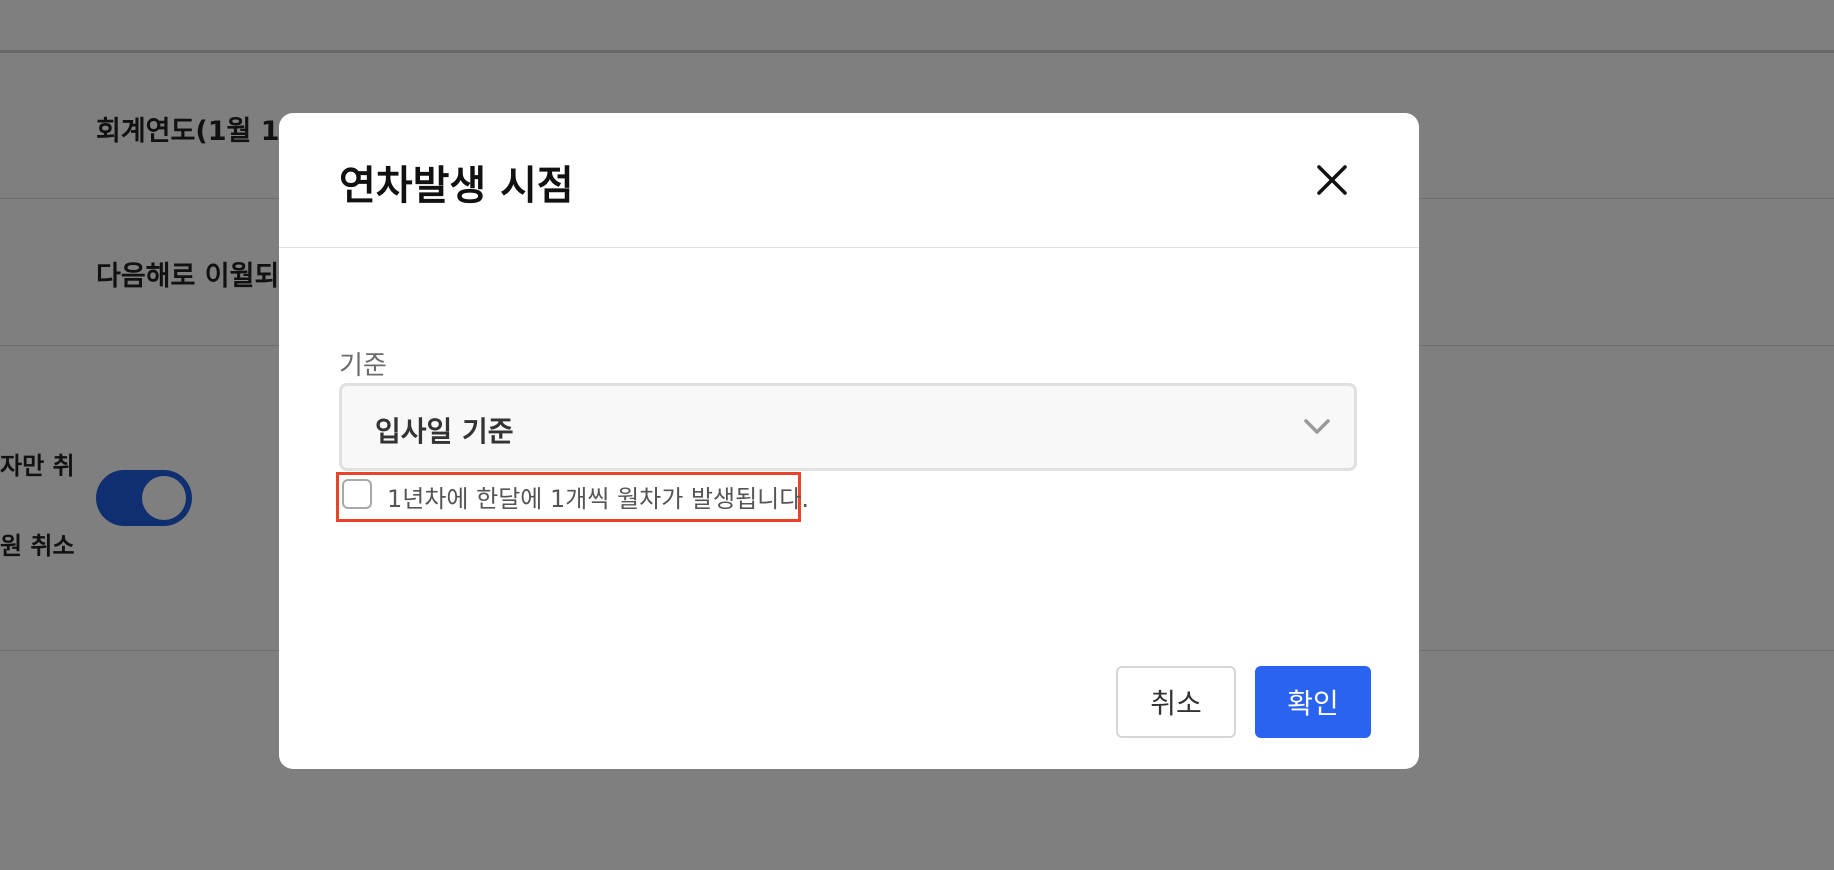  Describe the element at coordinates (363, 366) in the screenshot. I see `basis-field-label: 기준` at that location.